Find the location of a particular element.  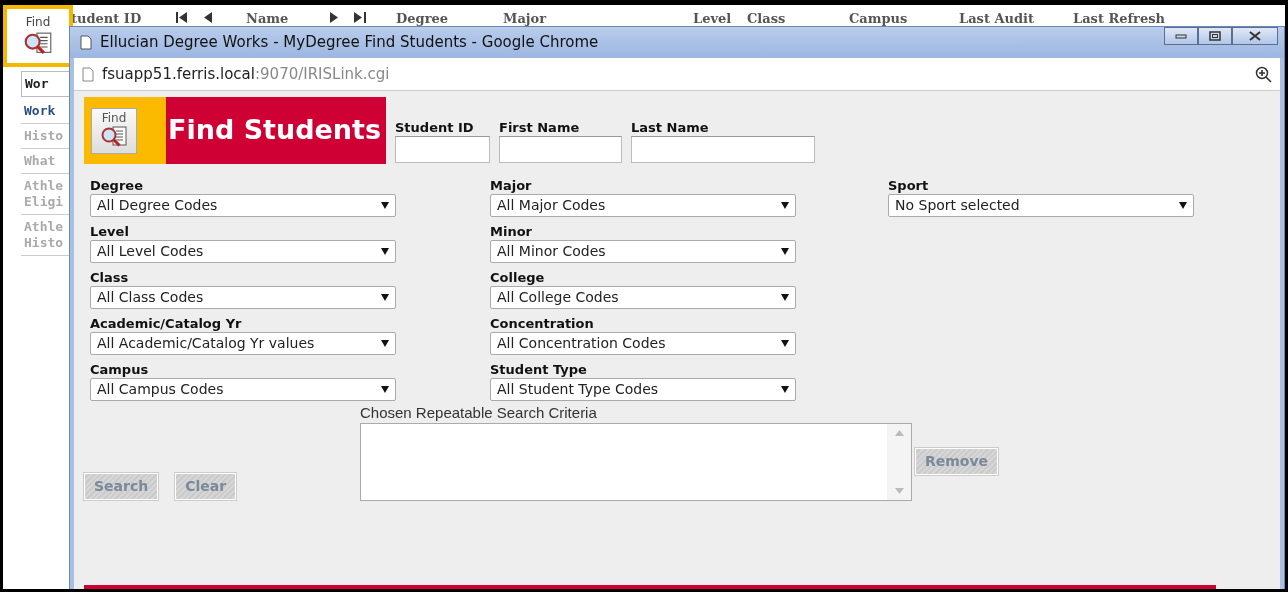

dropdown: All Level Codes is located at coordinates (243, 251).